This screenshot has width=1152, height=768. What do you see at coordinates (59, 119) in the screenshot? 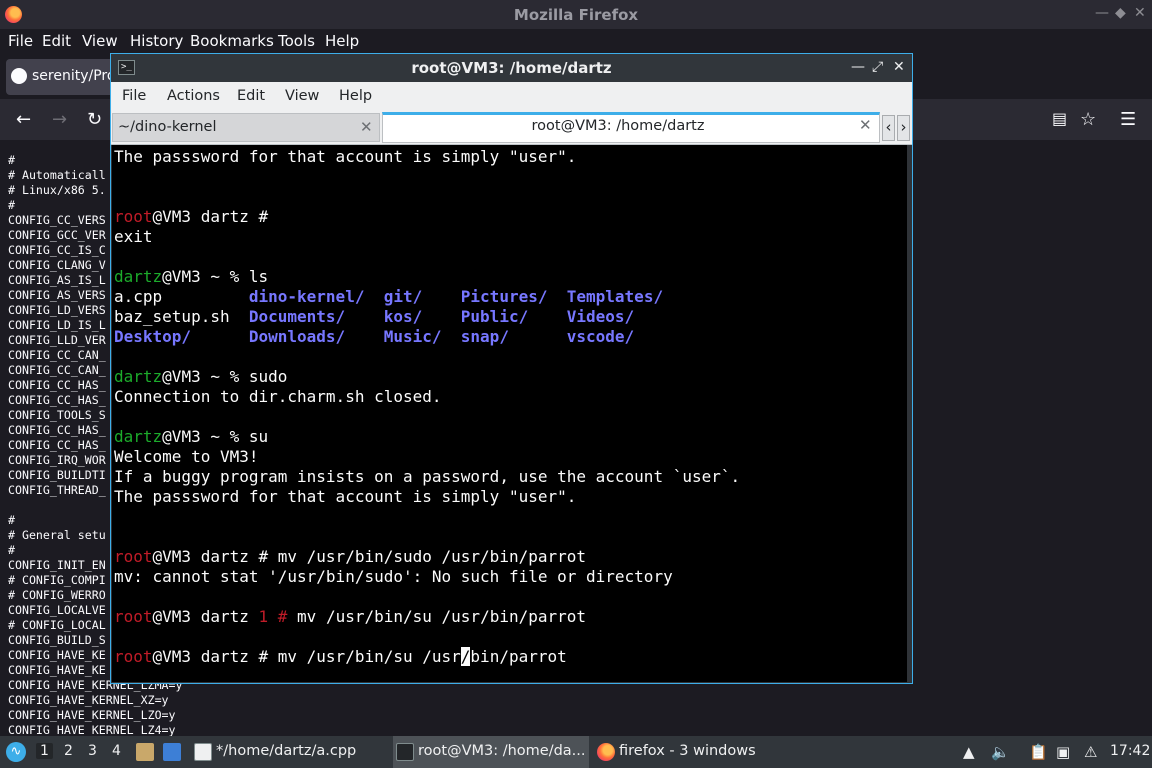
I see `forward-icon: →` at bounding box center [59, 119].